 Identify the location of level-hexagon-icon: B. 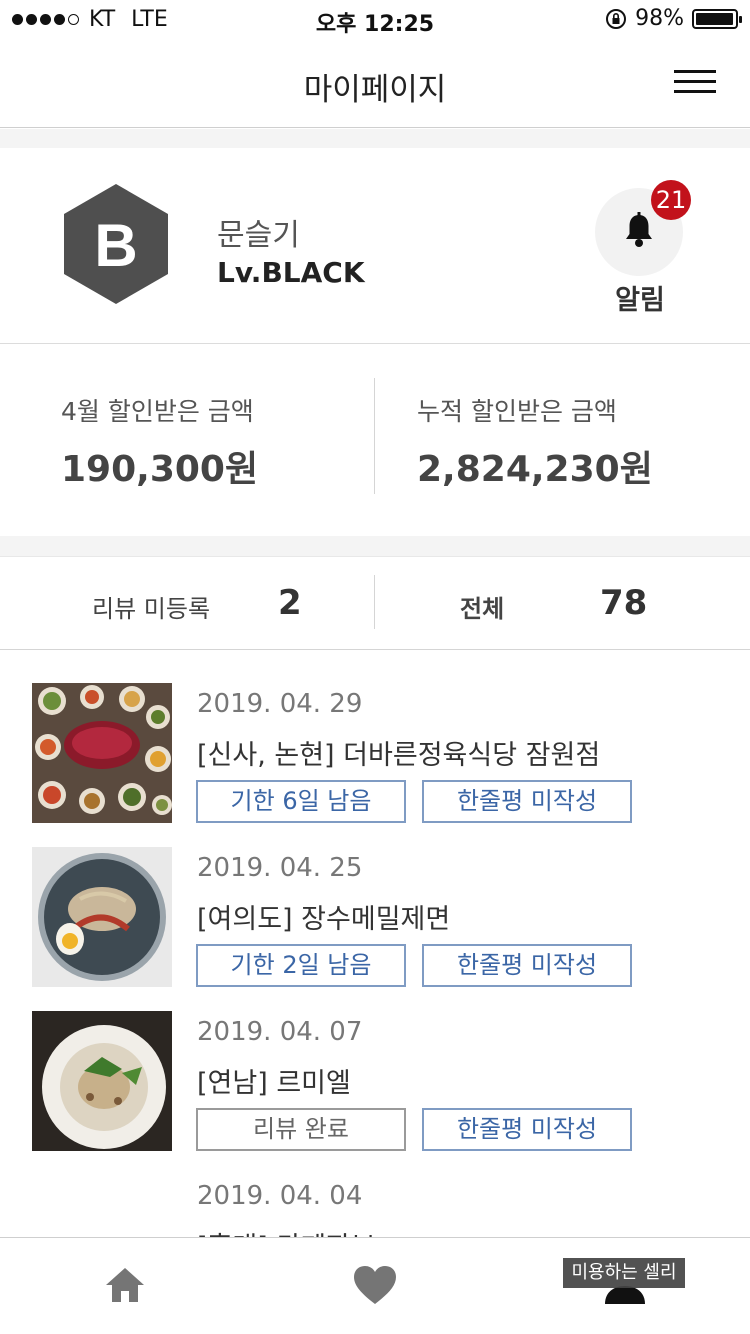
(116, 244).